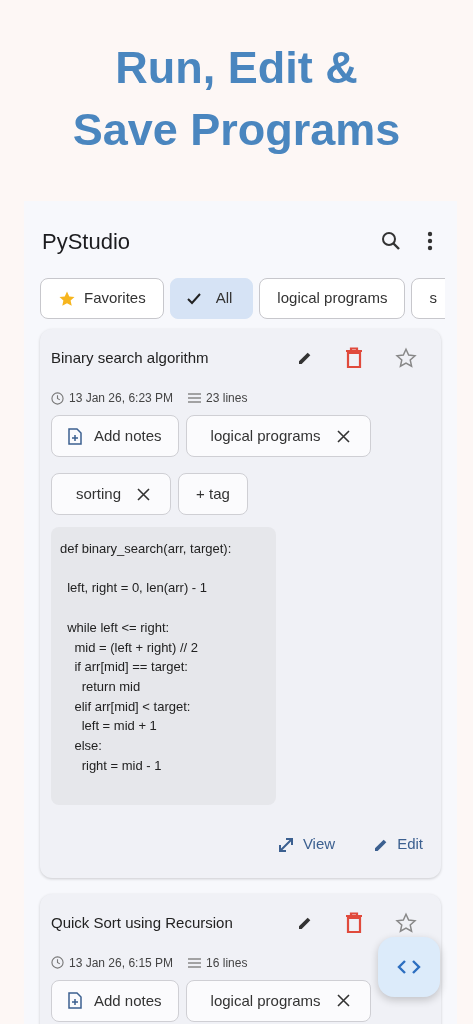 The image size is (473, 1024). I want to click on headline-text: Run, Edit &, so click(236, 68).